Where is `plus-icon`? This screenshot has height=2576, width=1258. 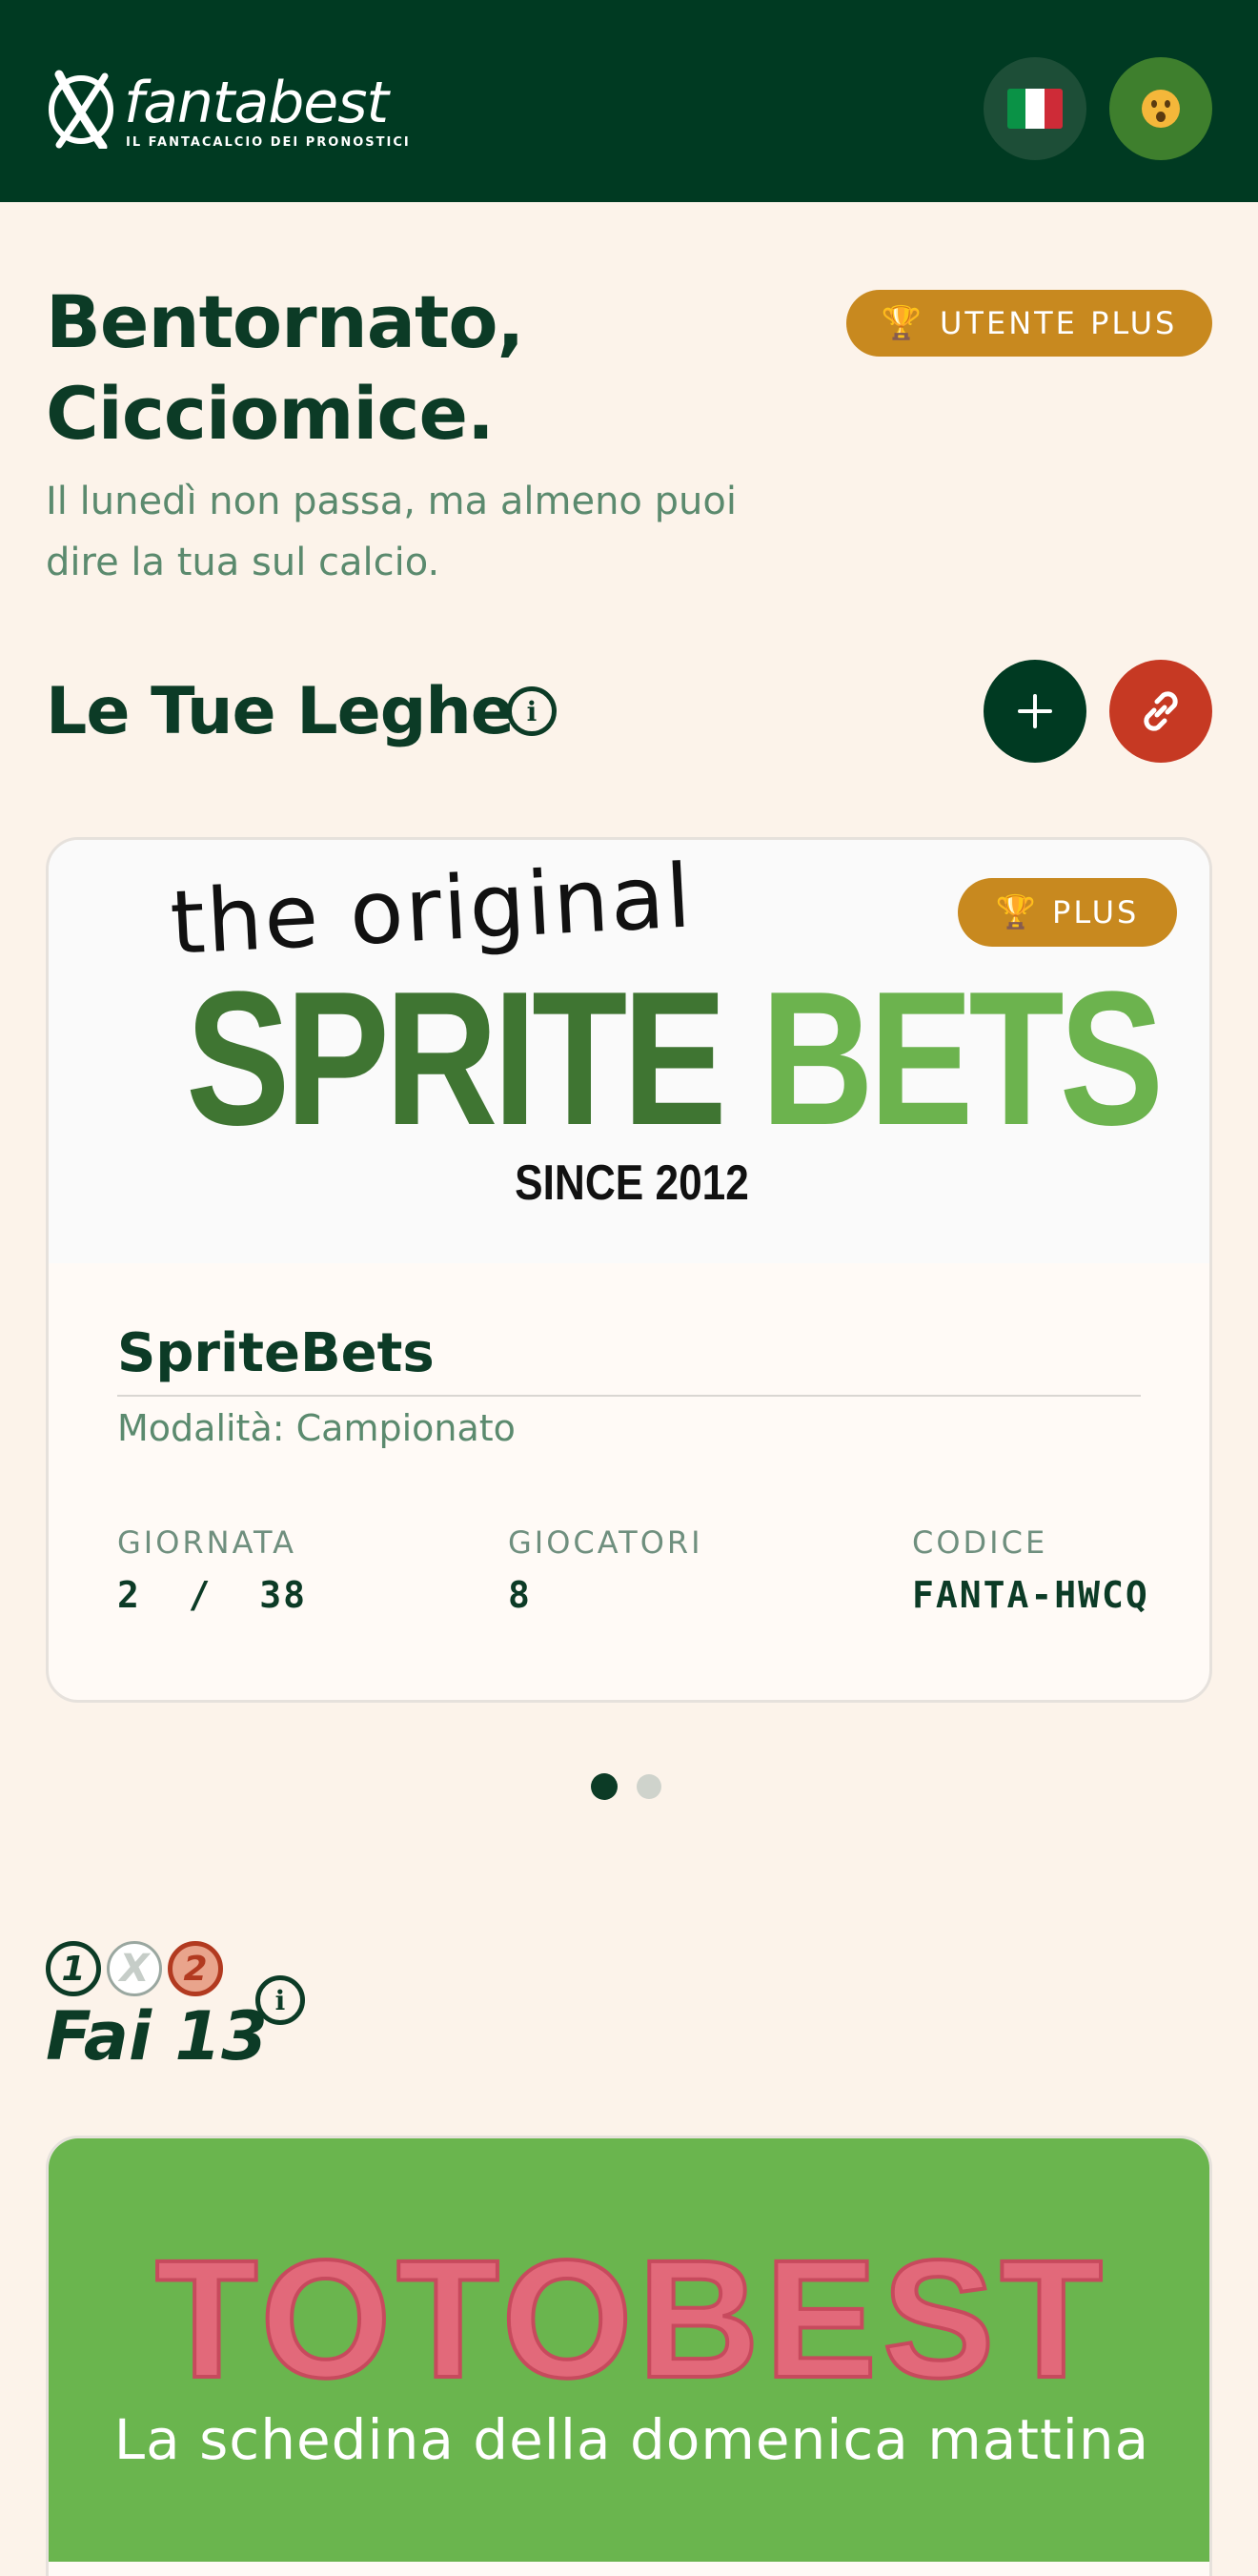
plus-icon is located at coordinates (1035, 711).